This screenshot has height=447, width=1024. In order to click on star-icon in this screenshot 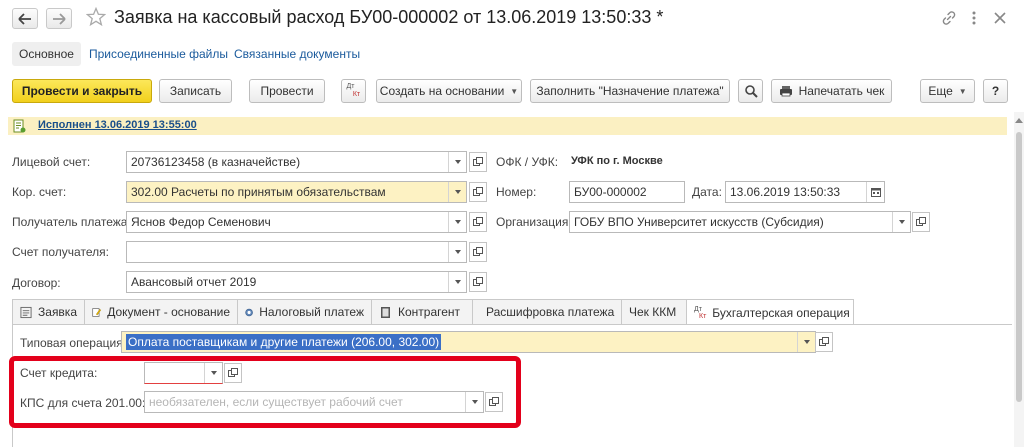, I will do `click(96, 17)`.